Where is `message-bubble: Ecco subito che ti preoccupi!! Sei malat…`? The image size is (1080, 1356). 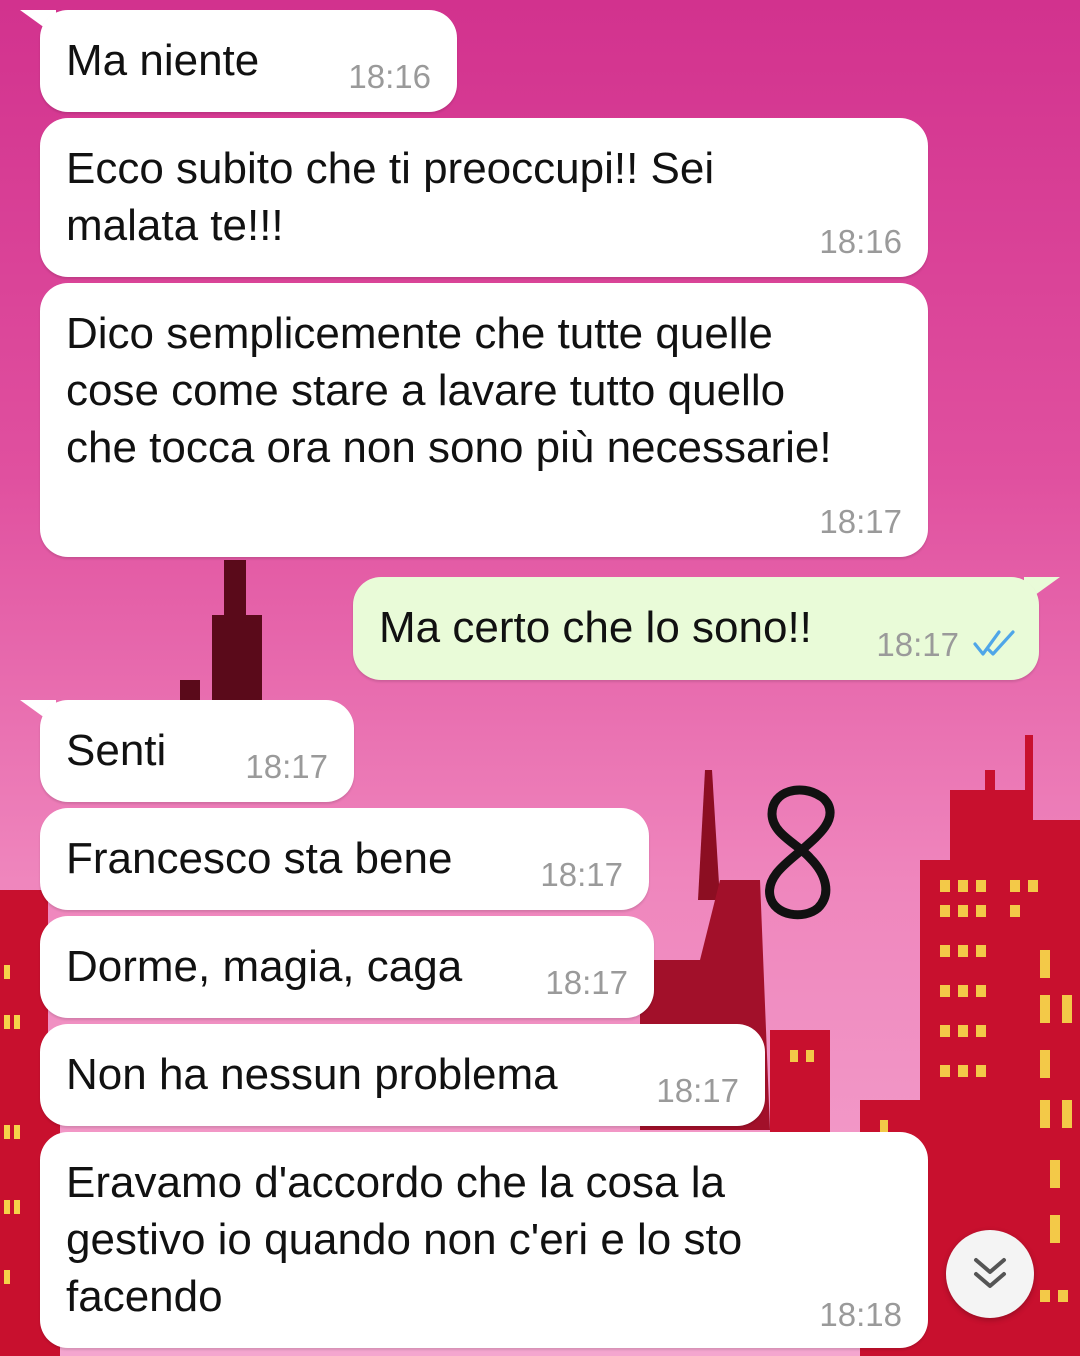 message-bubble: Ecco subito che ti preoccupi!! Sei malat… is located at coordinates (484, 197).